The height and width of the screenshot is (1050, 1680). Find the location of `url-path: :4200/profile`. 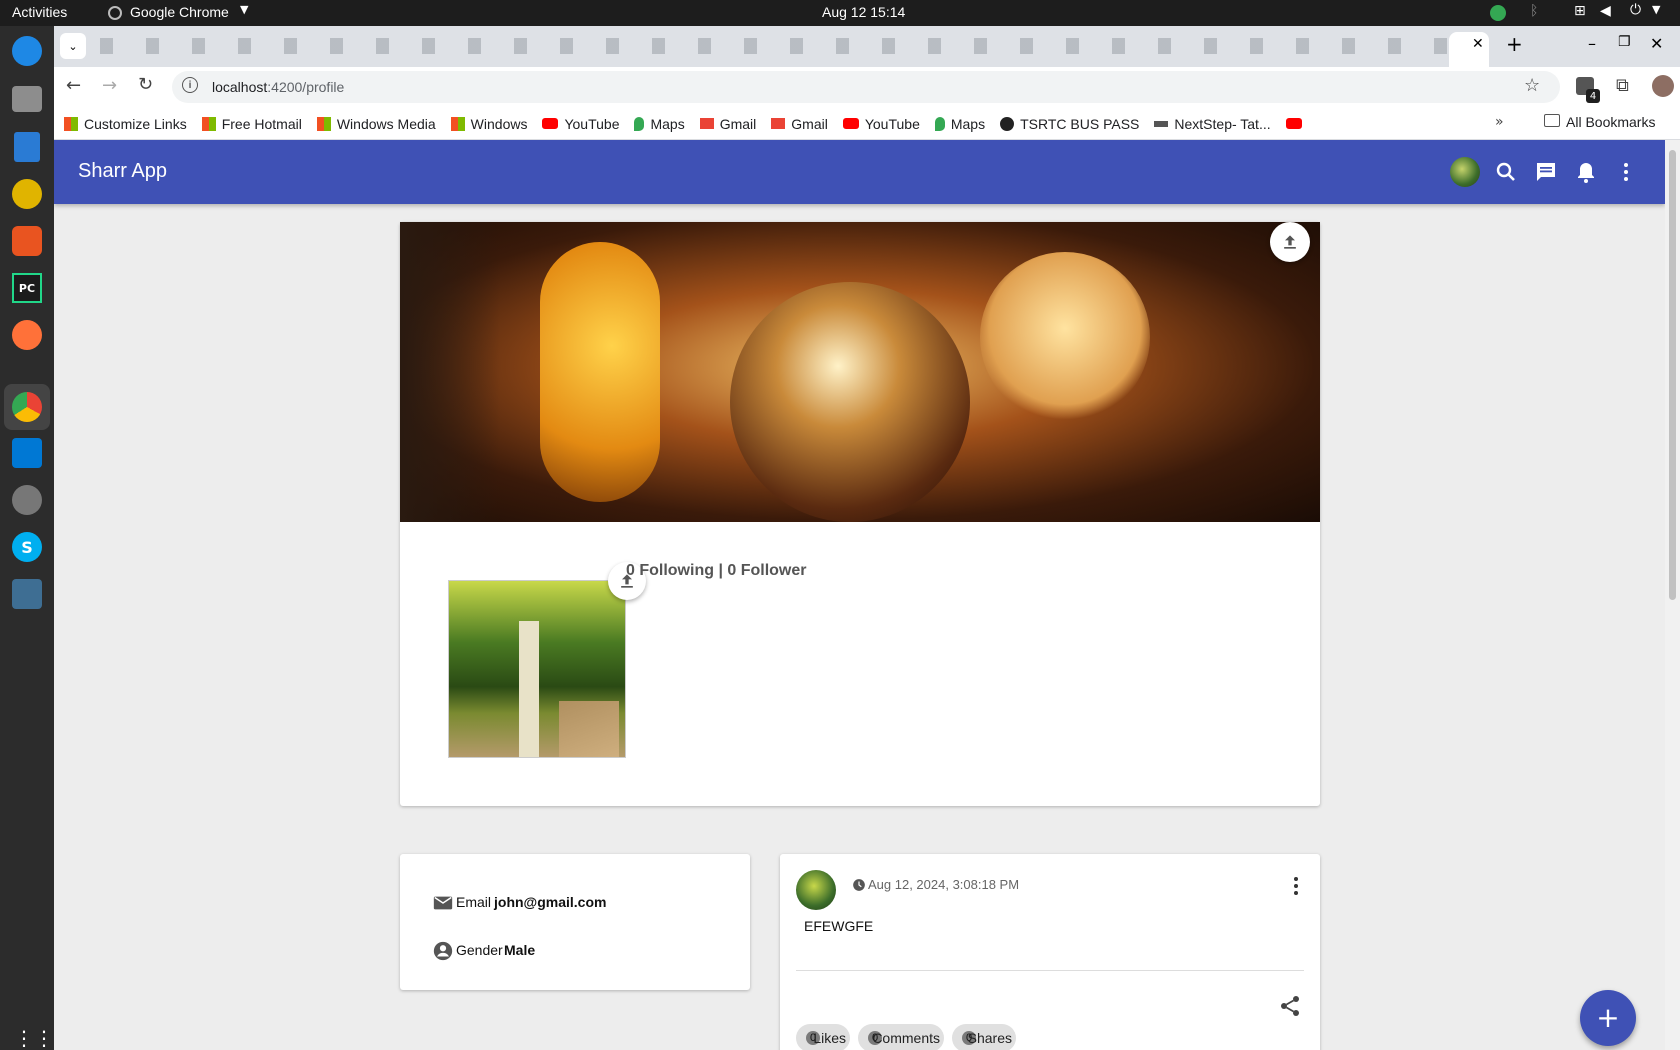

url-path: :4200/profile is located at coordinates (306, 87).